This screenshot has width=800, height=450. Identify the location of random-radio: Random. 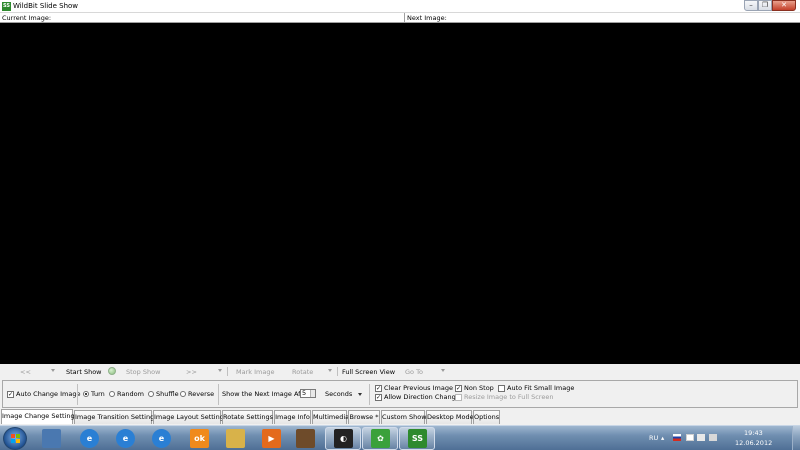
(126, 394).